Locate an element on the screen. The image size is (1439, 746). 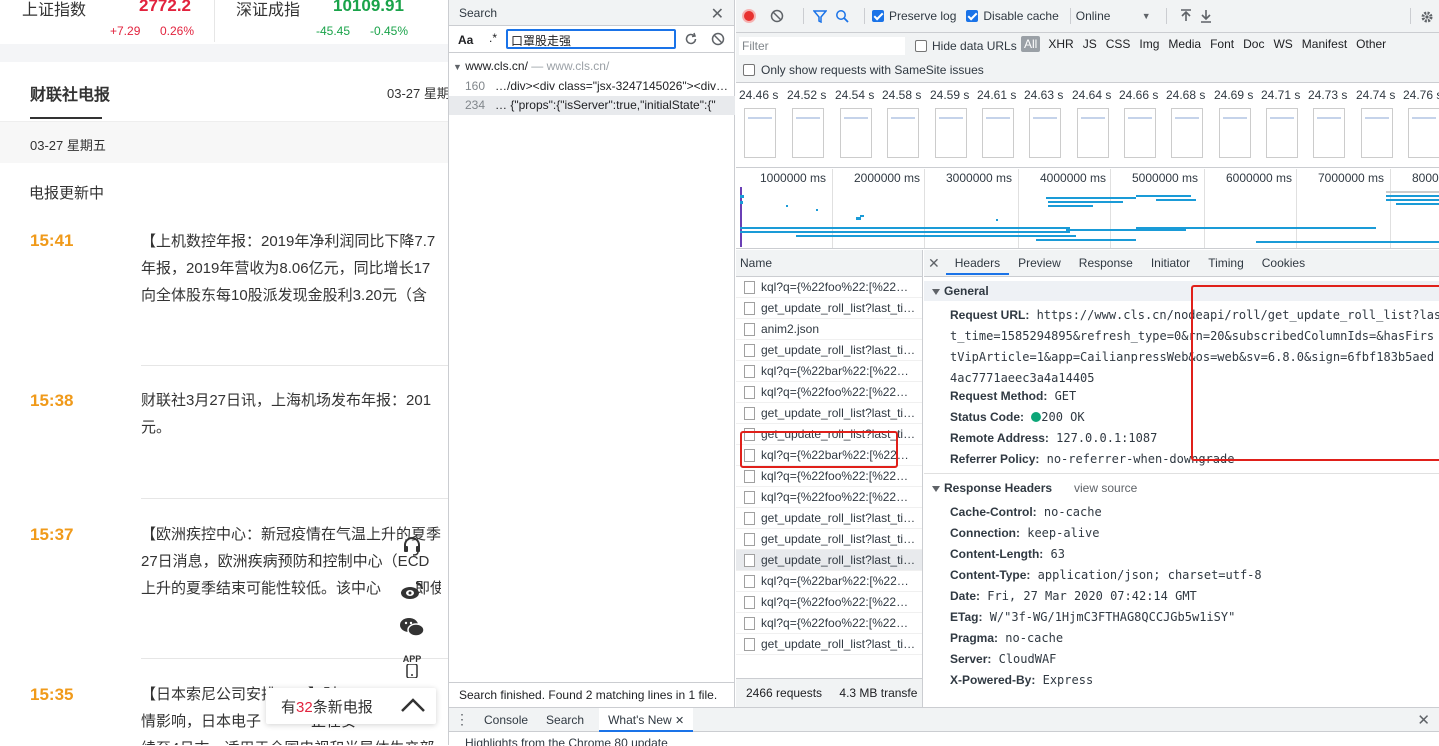
news-item: 财联社3月27日讯，上海机场发布年报：201 元。 is located at coordinates (294, 414).